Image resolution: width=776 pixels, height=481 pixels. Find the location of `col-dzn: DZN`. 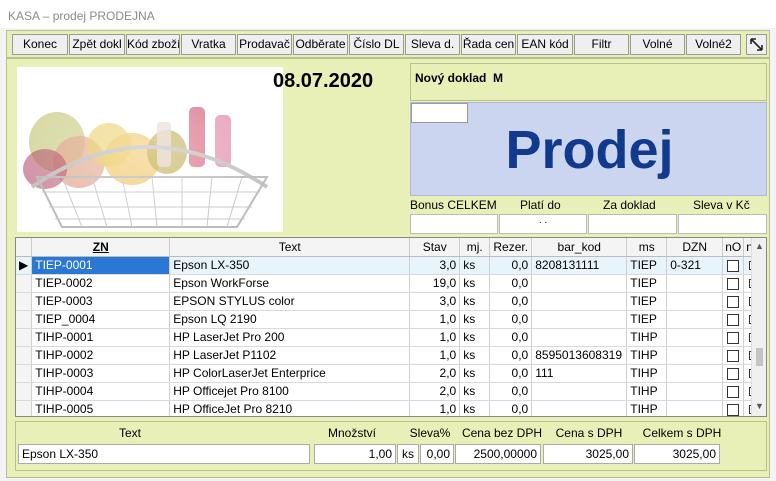

col-dzn: DZN is located at coordinates (695, 247).